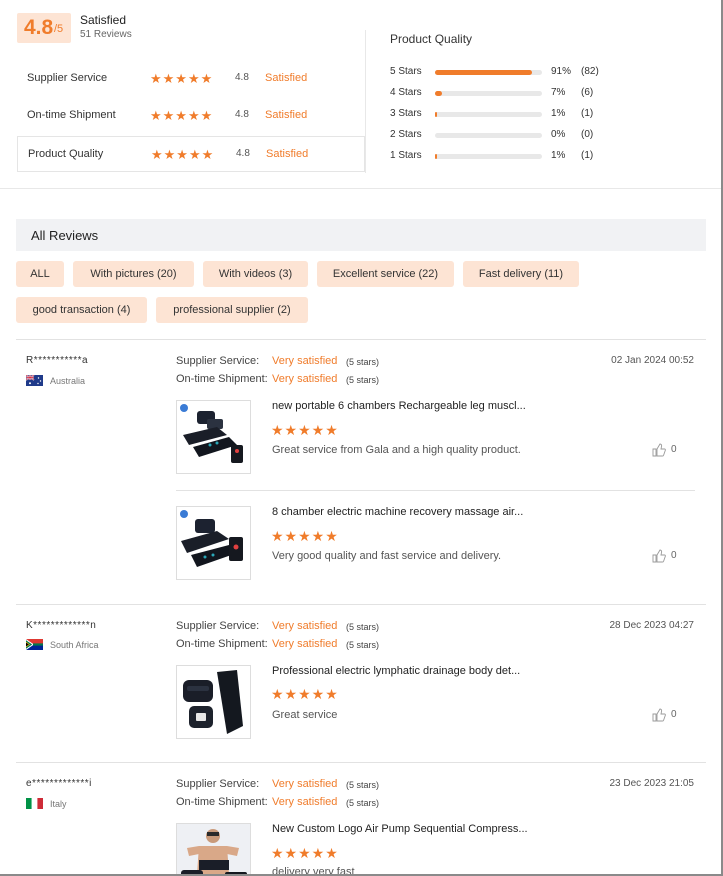 The width and height of the screenshot is (723, 876). What do you see at coordinates (361, 339) in the screenshot?
I see `reviews-divider` at bounding box center [361, 339].